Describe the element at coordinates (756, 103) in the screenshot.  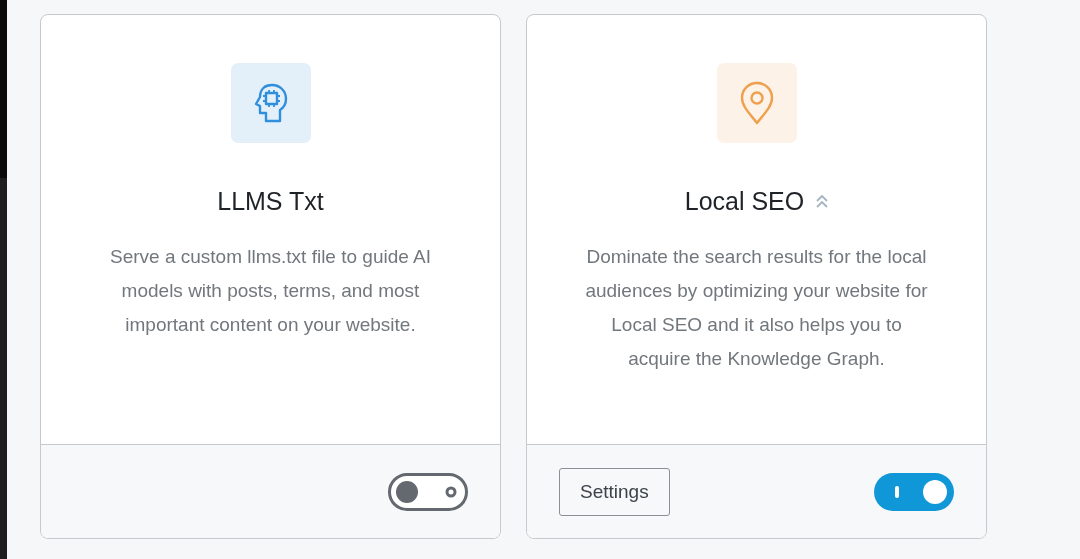
I see `map-pin-icon` at that location.